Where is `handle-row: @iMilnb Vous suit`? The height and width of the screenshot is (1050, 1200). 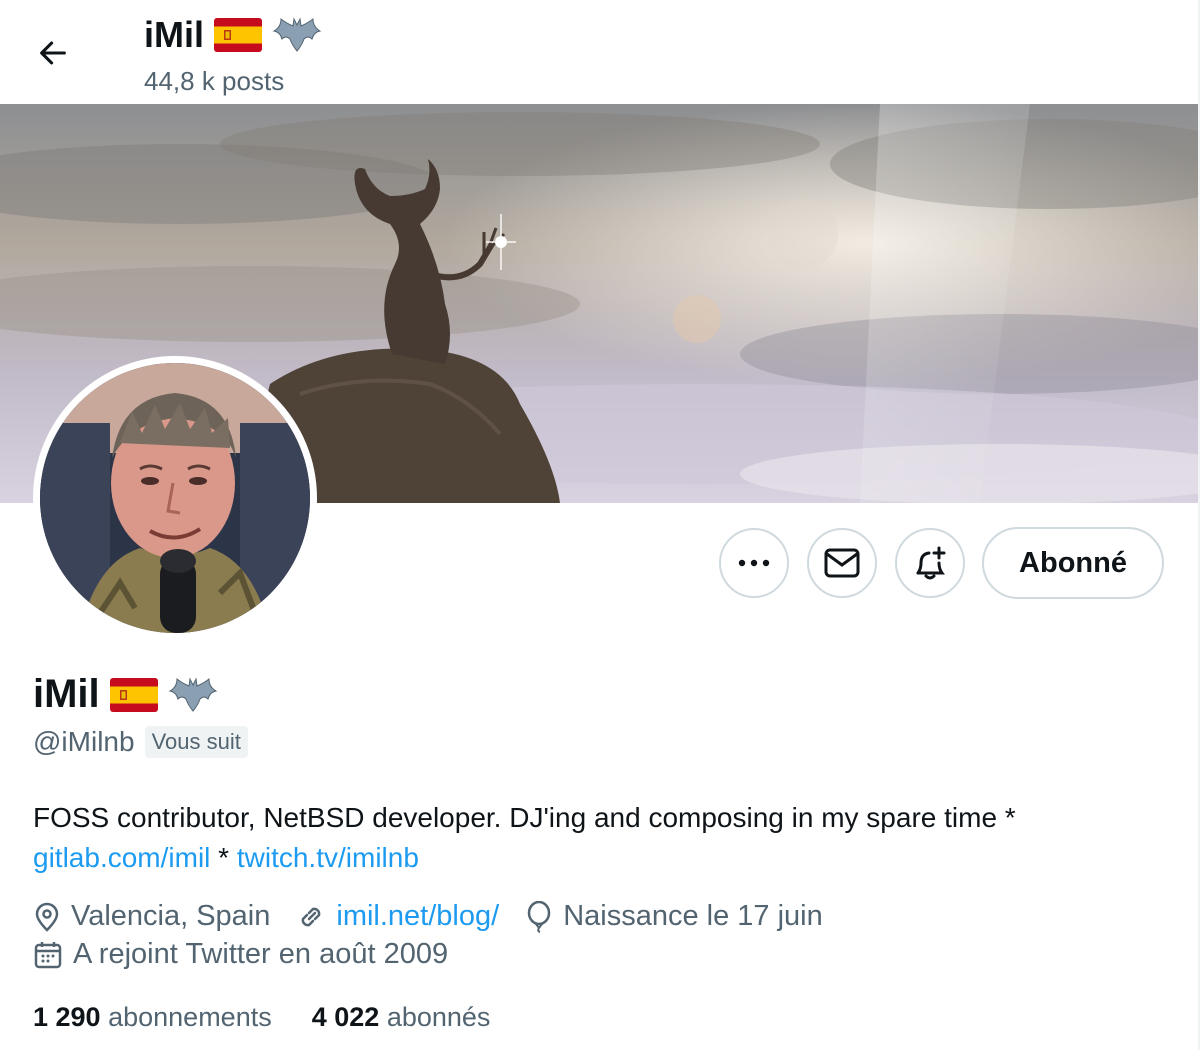
handle-row: @iMilnb Vous suit is located at coordinates (140, 742).